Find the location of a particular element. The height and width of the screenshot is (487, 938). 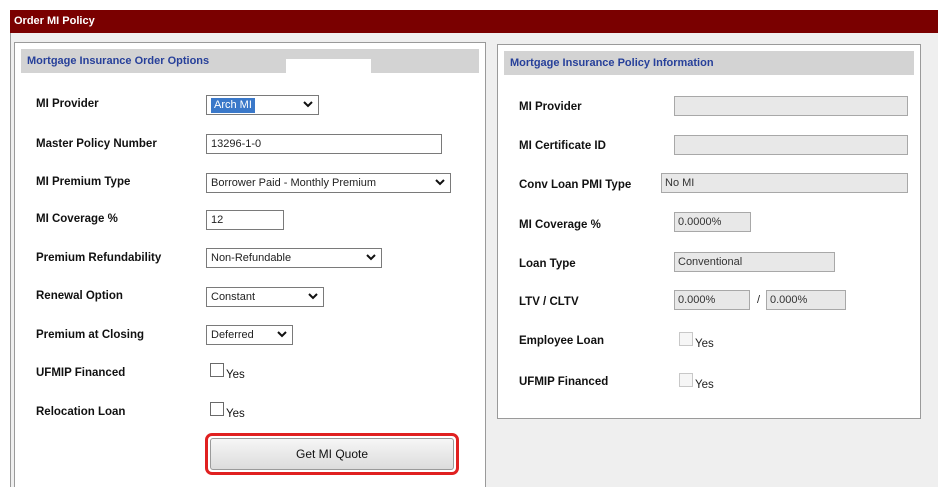

pi-ufmip-financed-checkbox-group: Yes is located at coordinates (696, 382).